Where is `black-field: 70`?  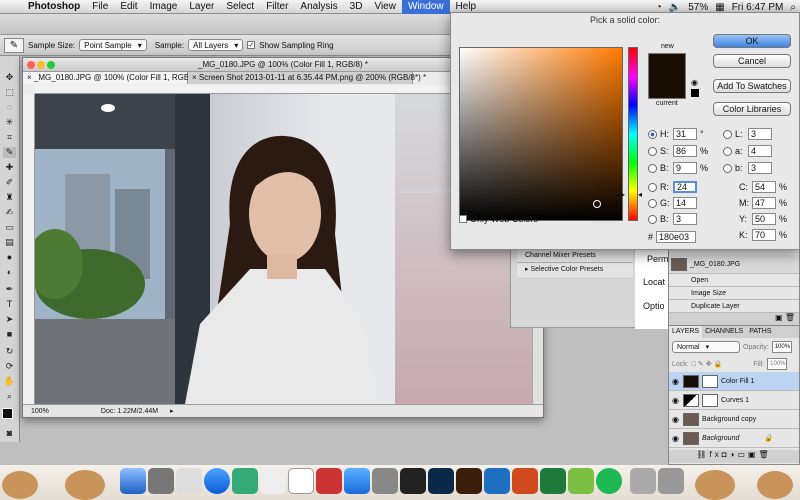
black-field: 70 is located at coordinates (764, 235).